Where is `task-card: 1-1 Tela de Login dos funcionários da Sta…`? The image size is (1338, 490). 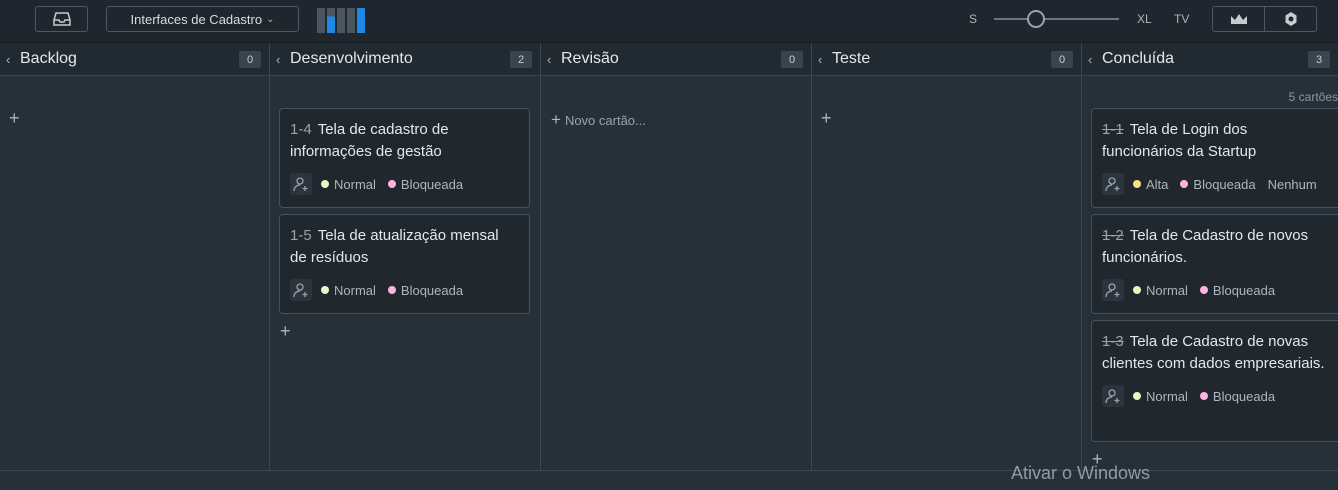 task-card: 1-1 Tela de Login dos funcionários da Sta… is located at coordinates (1214, 158).